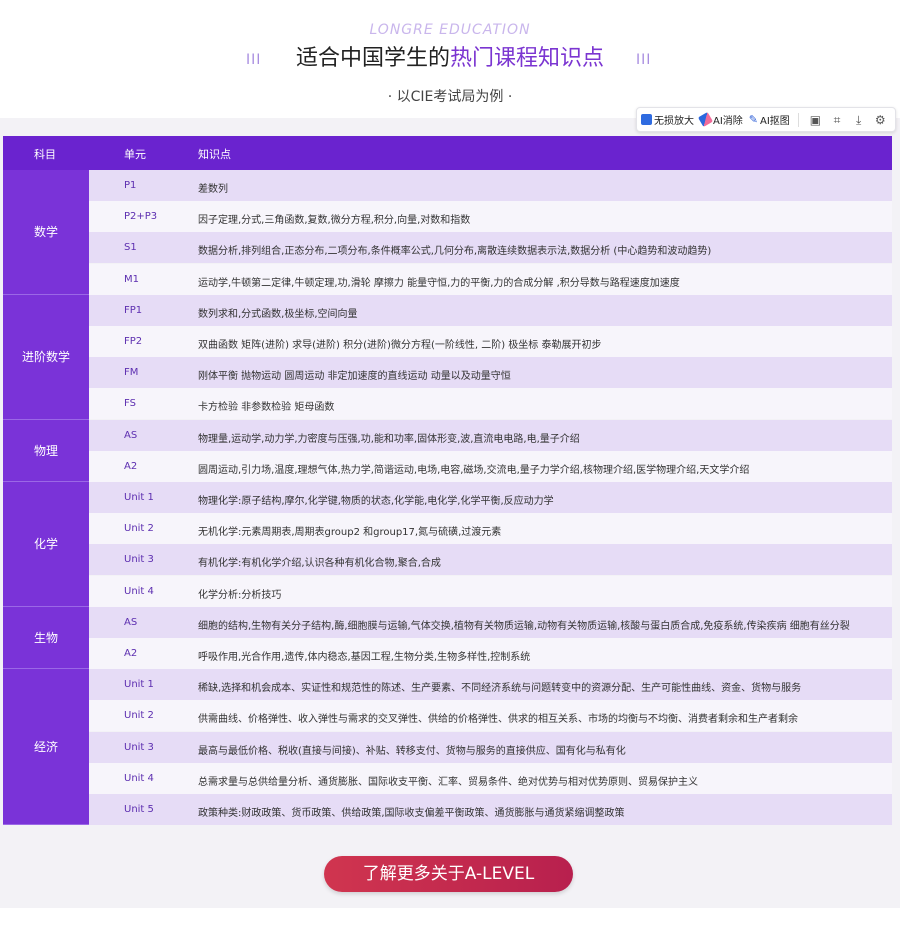 The image size is (900, 931). I want to click on header-unit: 单元, so click(135, 154).